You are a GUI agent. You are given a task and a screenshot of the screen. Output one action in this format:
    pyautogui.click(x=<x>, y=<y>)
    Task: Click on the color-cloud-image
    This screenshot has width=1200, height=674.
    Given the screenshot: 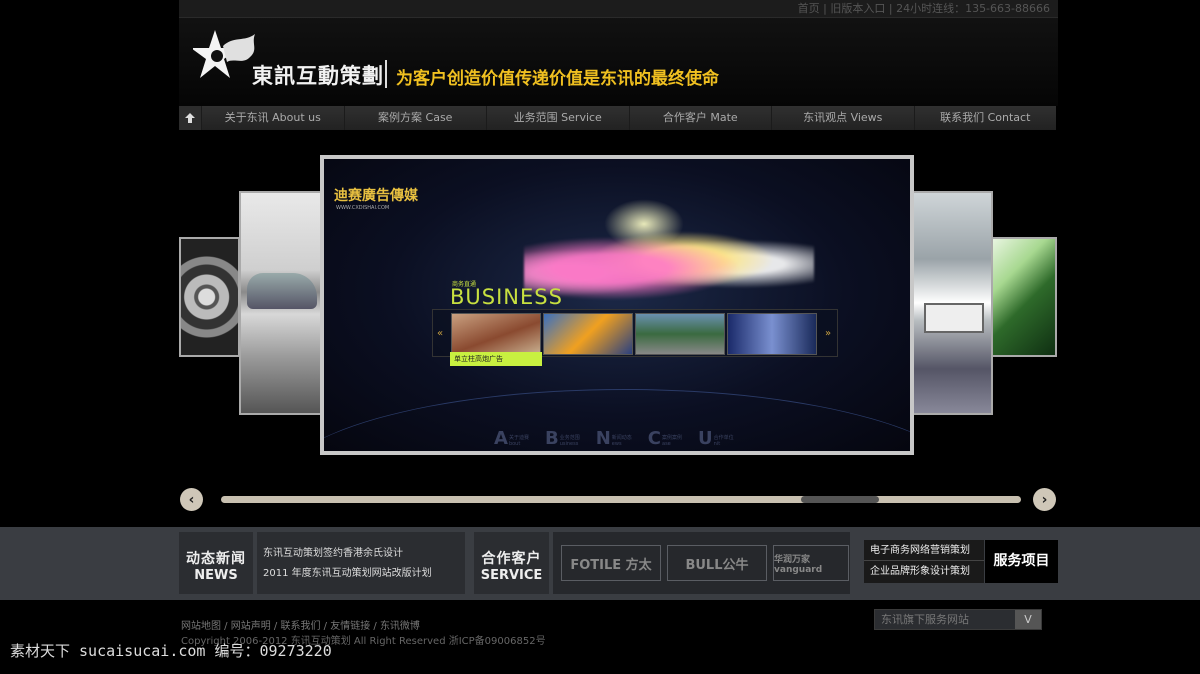 What is the action you would take?
    pyautogui.click(x=669, y=264)
    